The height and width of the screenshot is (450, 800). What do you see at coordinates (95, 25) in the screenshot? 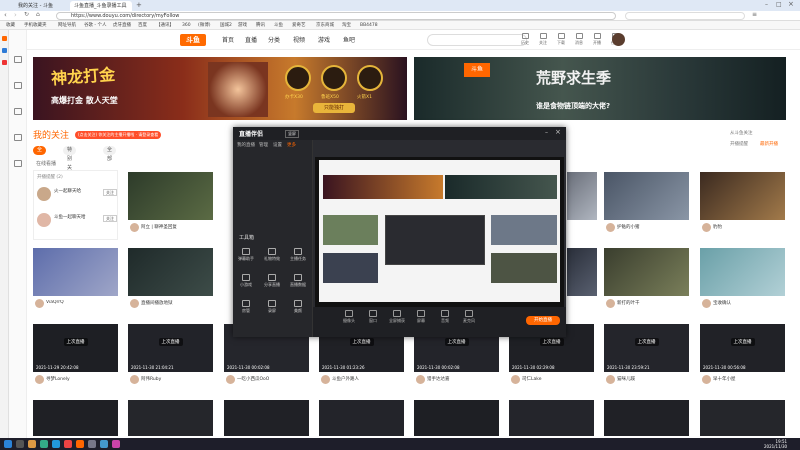
I see `bookmark-item: 谷歌 - 个人` at bounding box center [95, 25].